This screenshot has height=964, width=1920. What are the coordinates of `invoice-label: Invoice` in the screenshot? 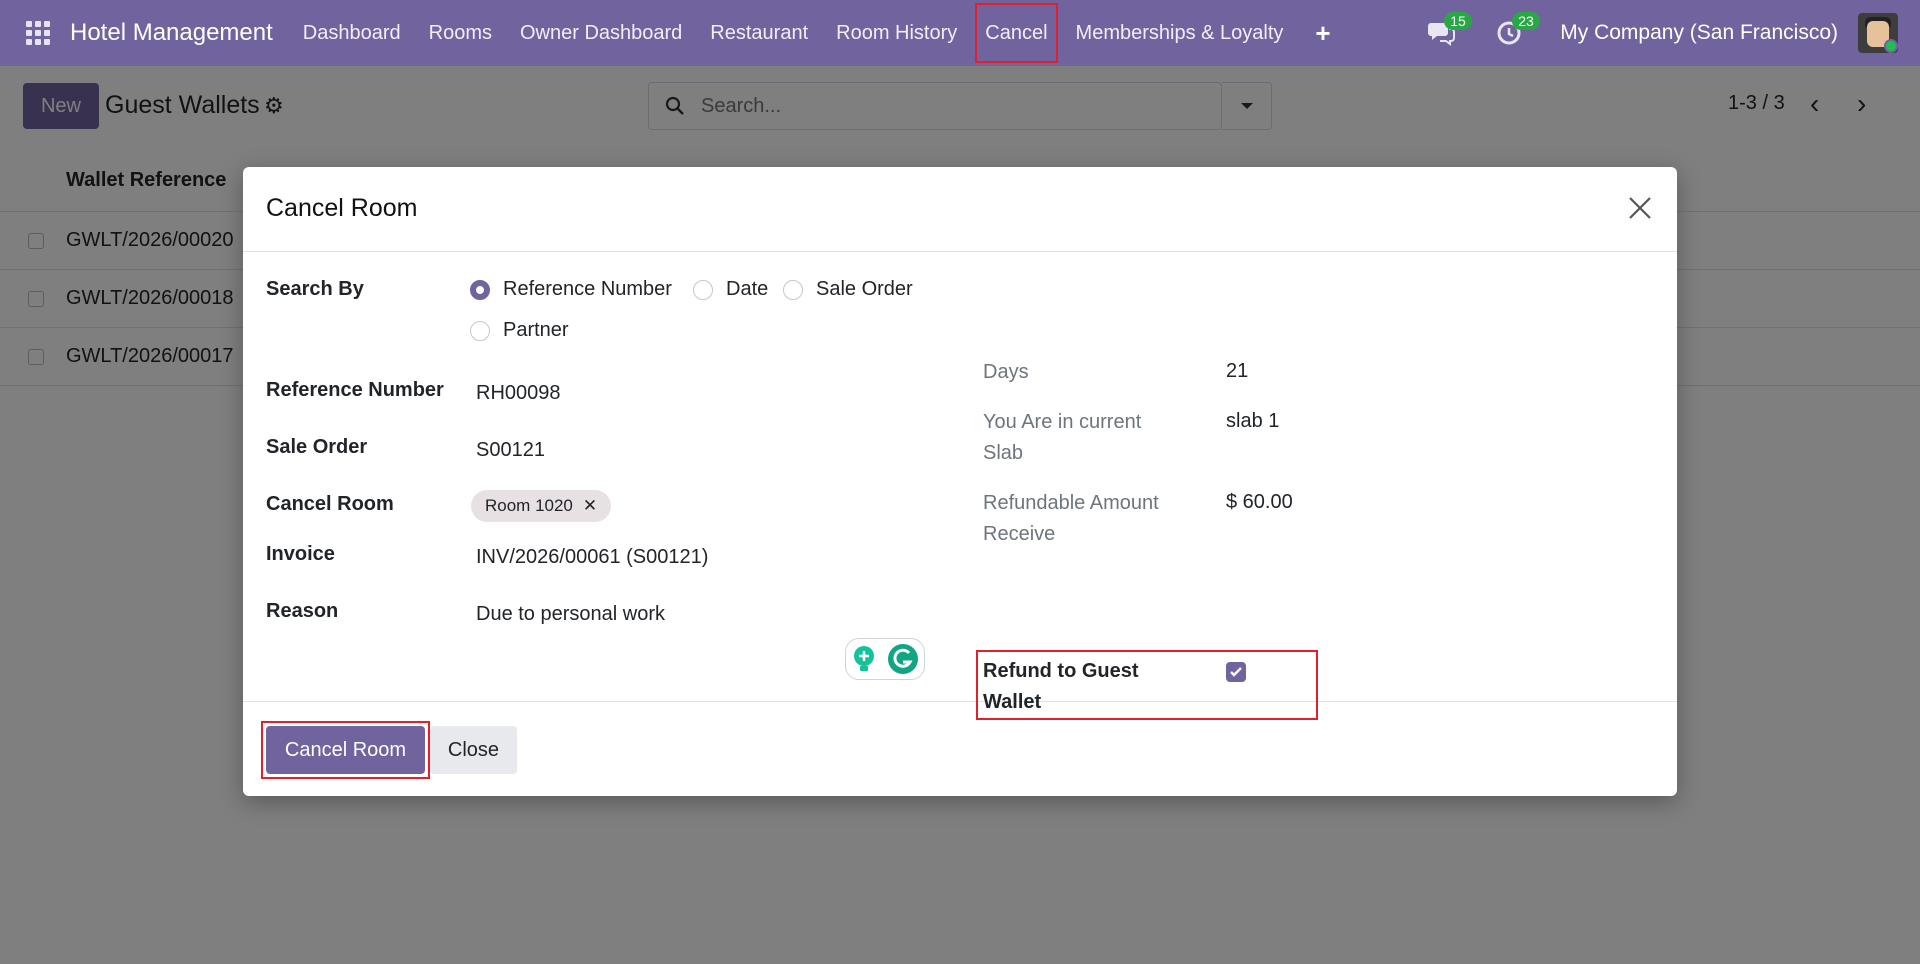 It's located at (300, 554).